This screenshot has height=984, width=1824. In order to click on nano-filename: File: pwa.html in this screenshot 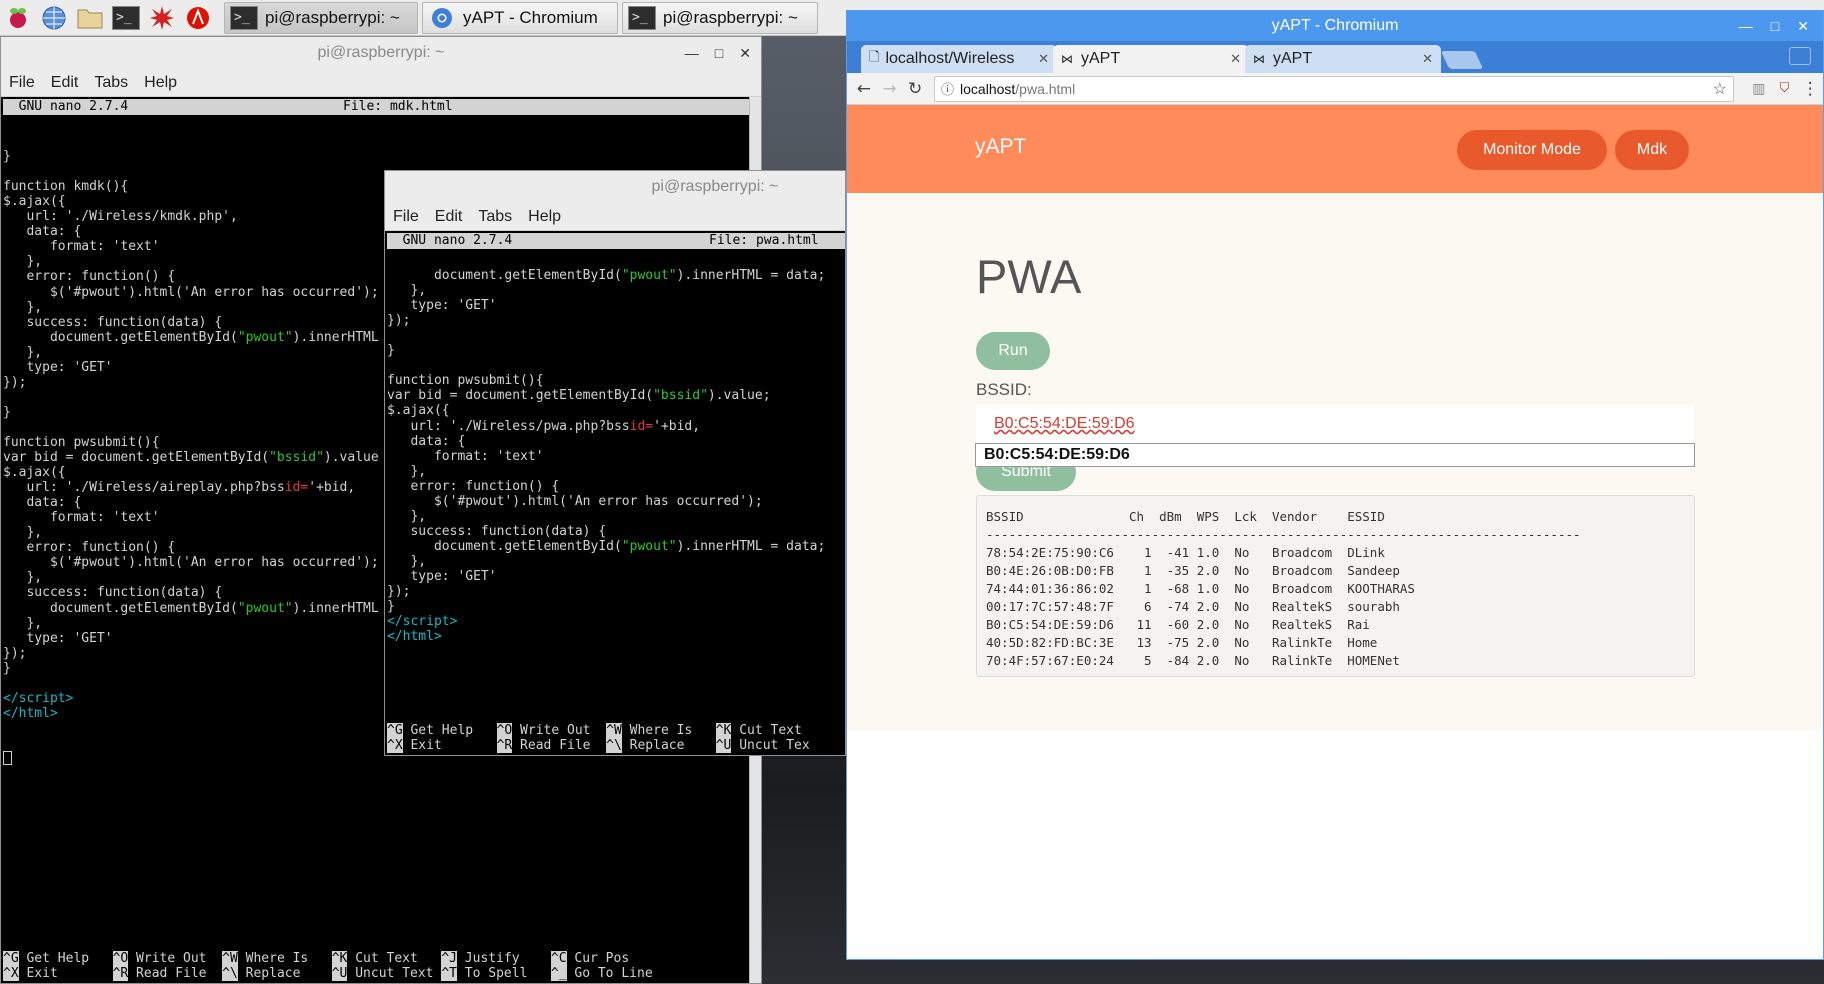, I will do `click(764, 240)`.